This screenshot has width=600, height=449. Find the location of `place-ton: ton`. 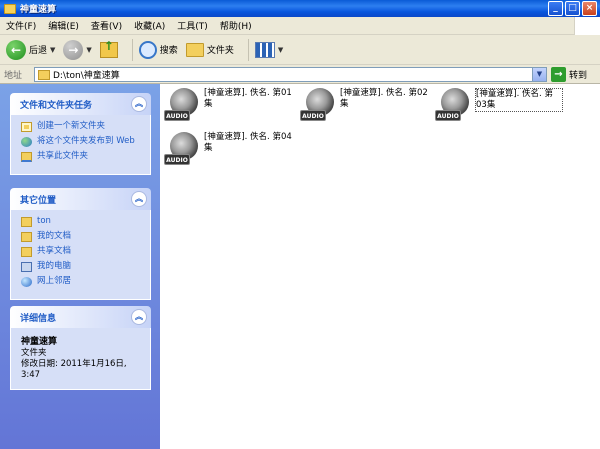

place-ton: ton is located at coordinates (81, 221).